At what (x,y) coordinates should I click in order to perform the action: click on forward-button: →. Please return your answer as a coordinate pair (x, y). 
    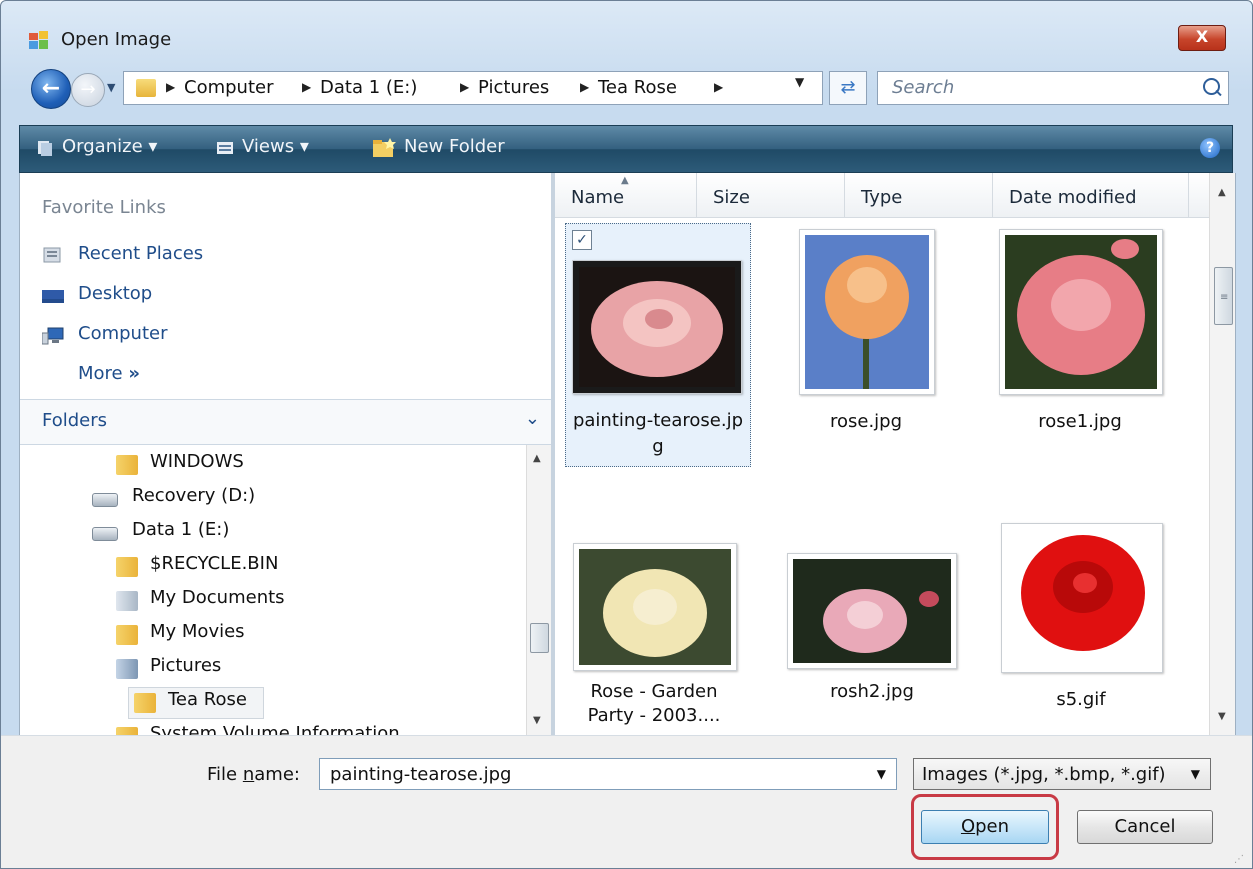
    Looking at the image, I should click on (88, 90).